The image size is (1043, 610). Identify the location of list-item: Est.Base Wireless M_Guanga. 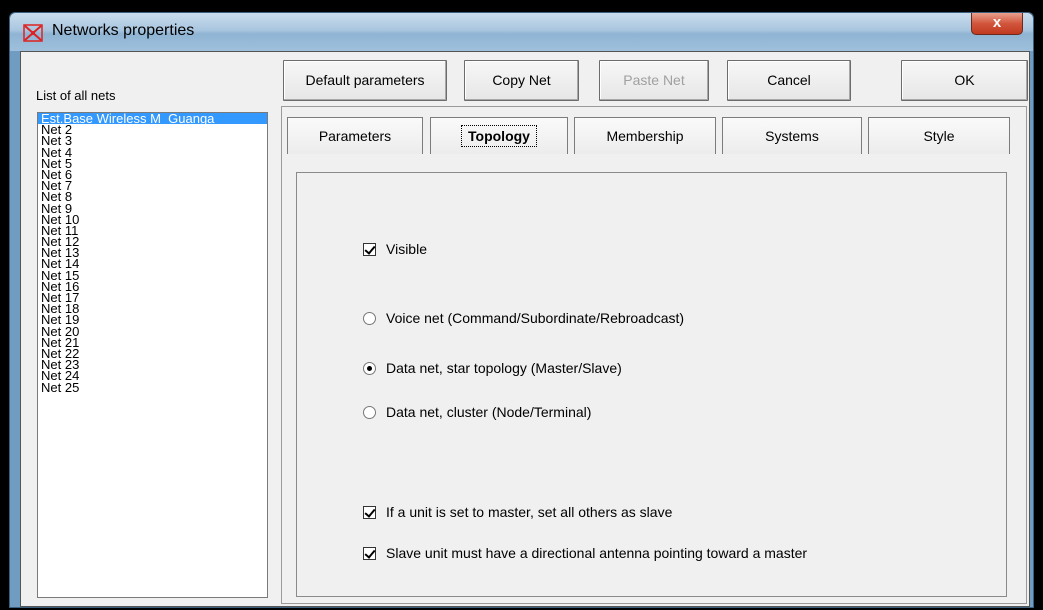
(152, 119).